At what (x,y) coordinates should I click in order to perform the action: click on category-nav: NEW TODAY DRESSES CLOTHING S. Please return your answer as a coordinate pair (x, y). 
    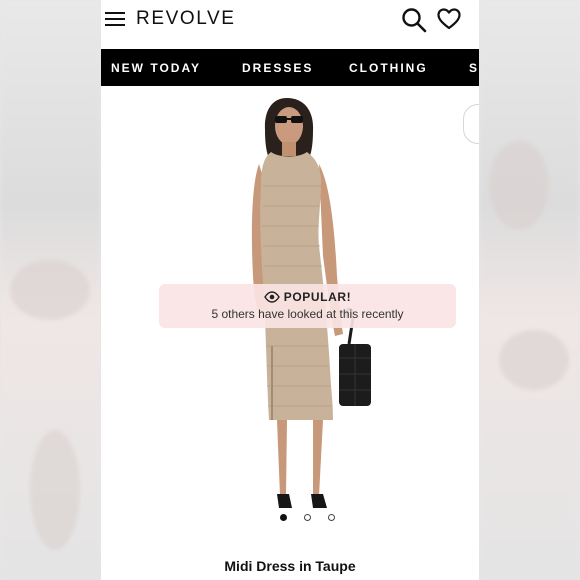
    Looking at the image, I should click on (290, 67).